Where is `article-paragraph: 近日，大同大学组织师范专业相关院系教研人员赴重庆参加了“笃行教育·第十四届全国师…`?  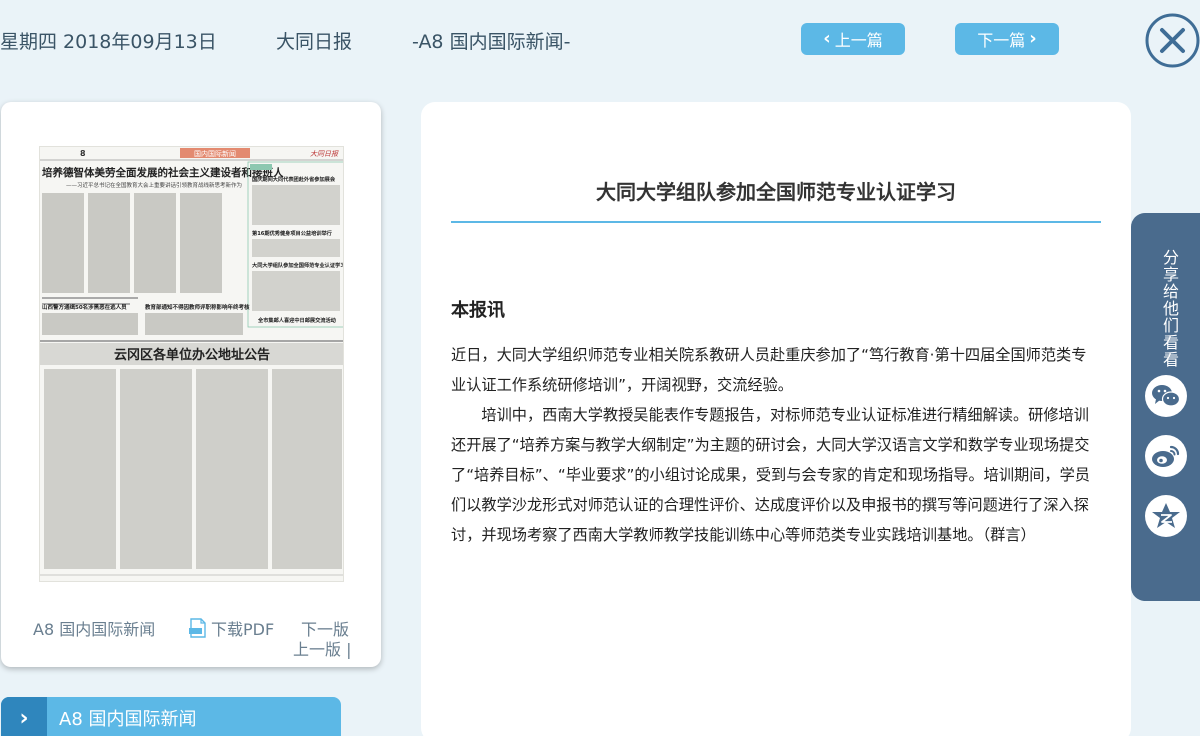 article-paragraph: 近日，大同大学组织师范专业相关院系教研人员赴重庆参加了“笃行教育·第十四届全国师… is located at coordinates (769, 370).